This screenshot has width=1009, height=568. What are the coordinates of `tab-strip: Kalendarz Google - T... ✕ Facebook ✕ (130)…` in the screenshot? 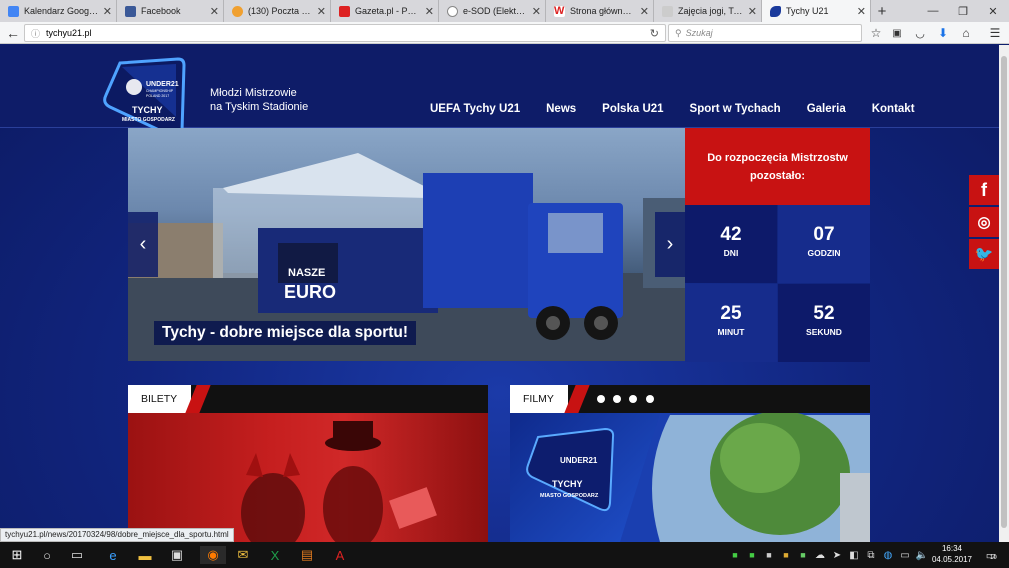 It's located at (504, 11).